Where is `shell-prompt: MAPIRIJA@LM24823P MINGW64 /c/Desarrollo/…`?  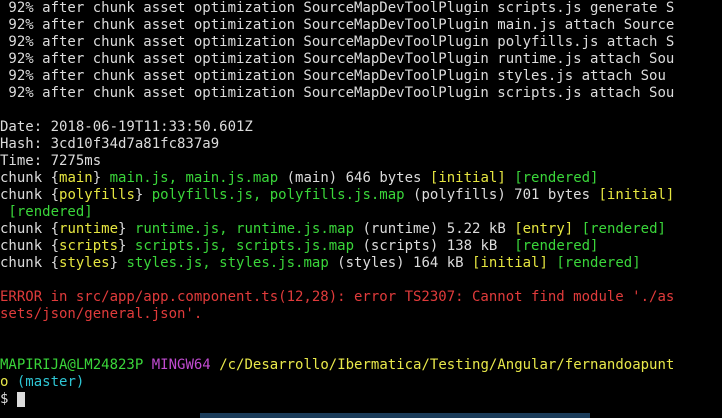 shell-prompt: MAPIRIJA@LM24823P MINGW64 /c/Desarrollo/… is located at coordinates (361, 365).